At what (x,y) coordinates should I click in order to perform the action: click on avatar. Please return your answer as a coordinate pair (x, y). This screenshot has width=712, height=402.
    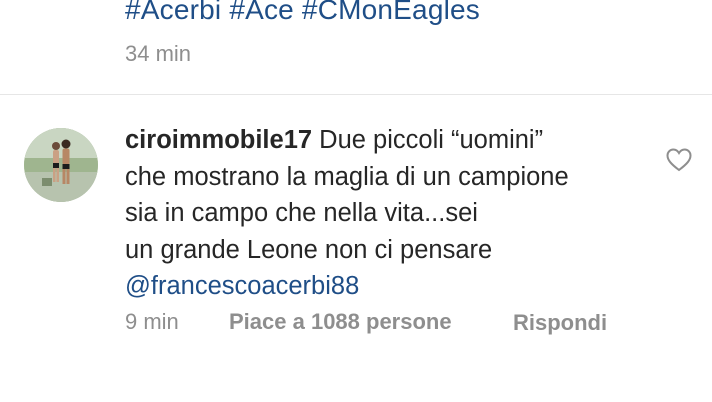
    Looking at the image, I should click on (61, 165).